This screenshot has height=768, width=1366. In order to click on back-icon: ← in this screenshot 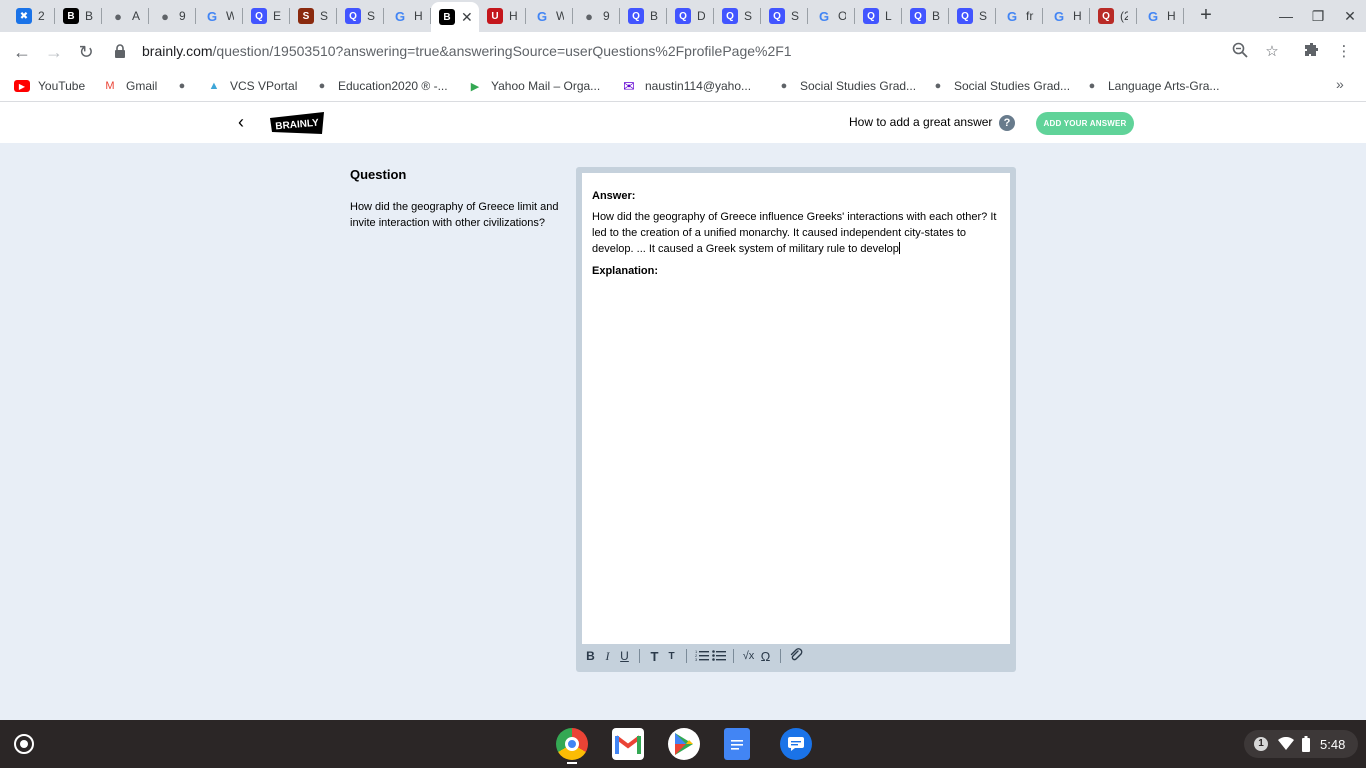, I will do `click(22, 52)`.